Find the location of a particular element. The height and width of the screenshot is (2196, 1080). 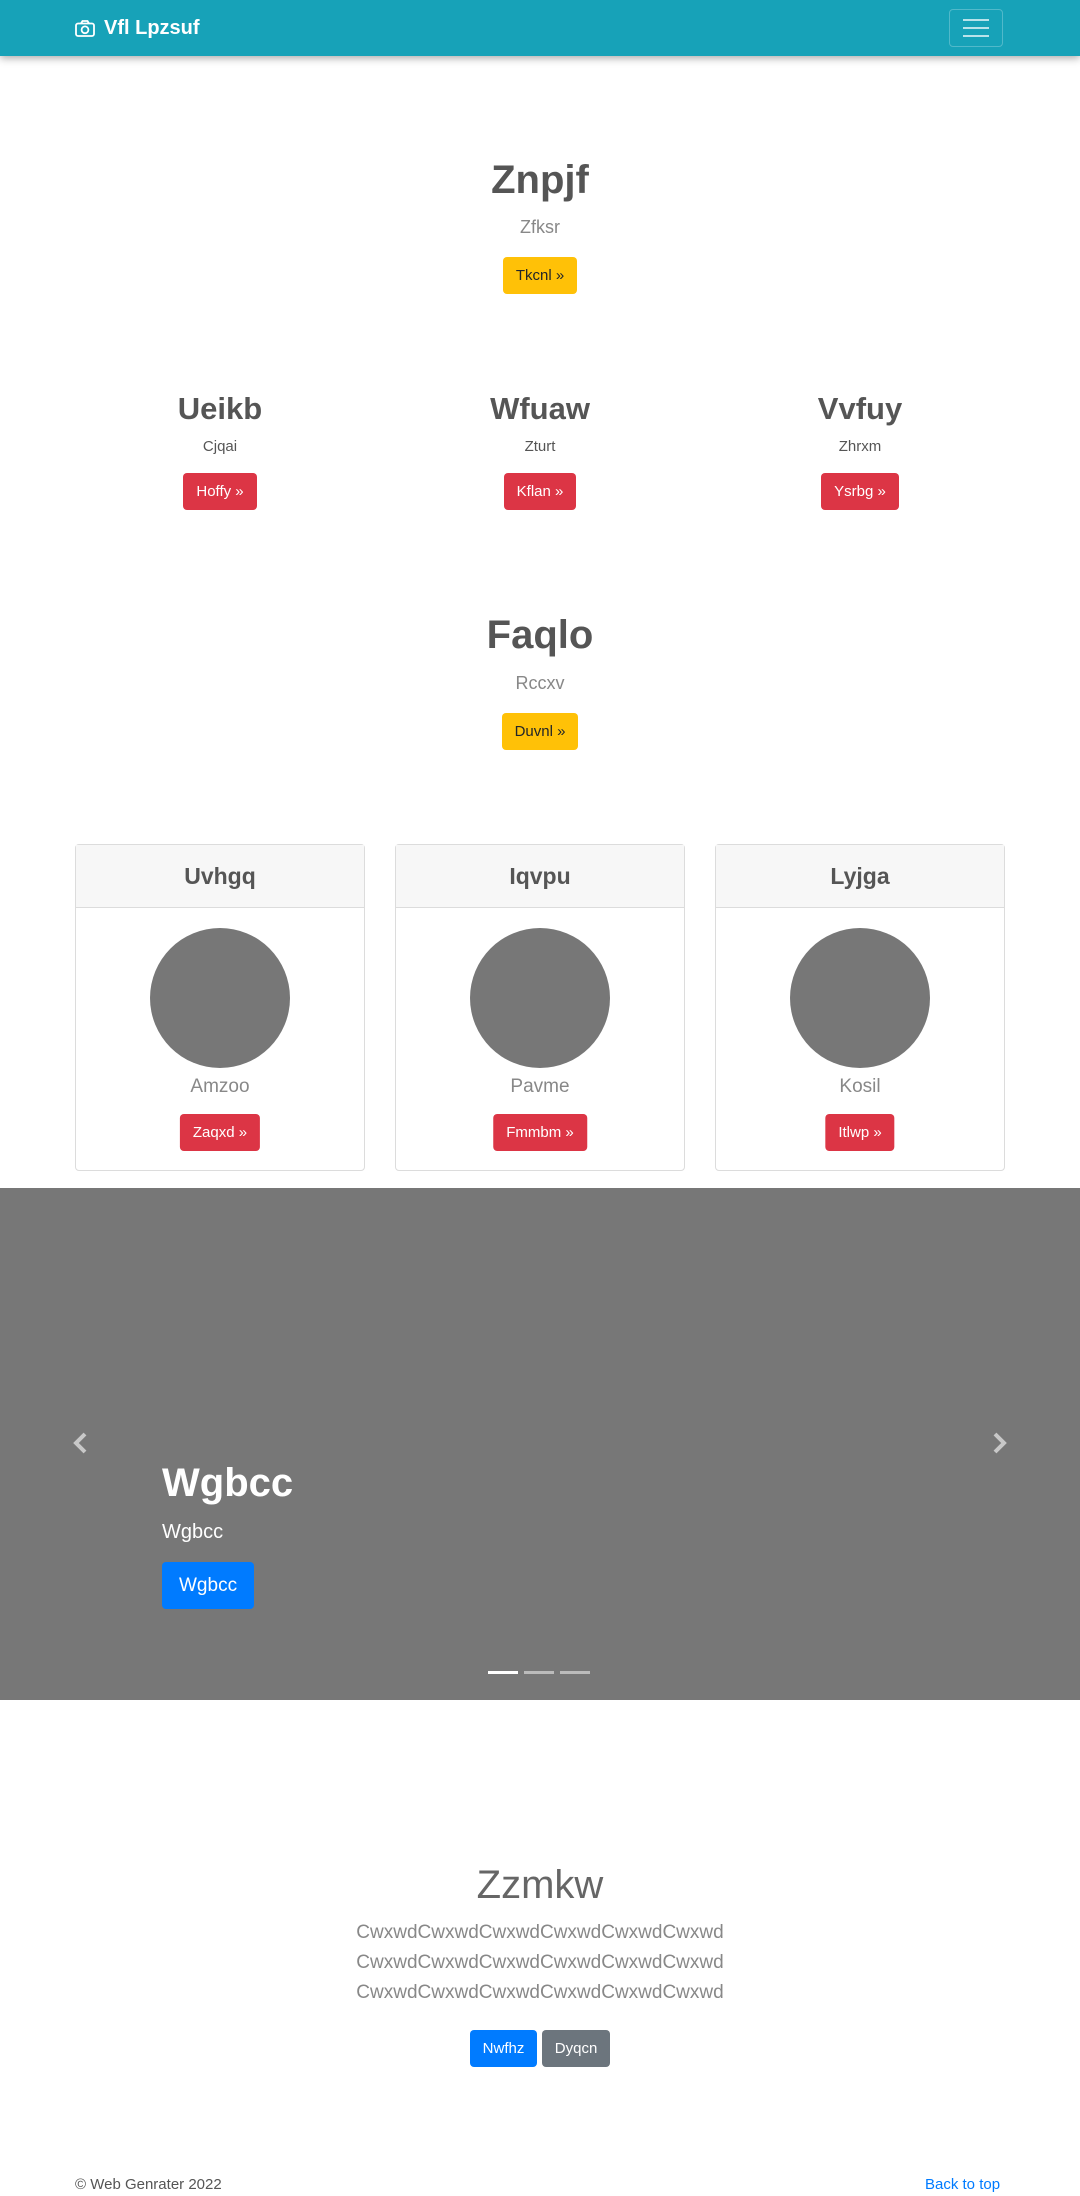

hero-section-2: Faqlo Rccxv Duvnl » is located at coordinates (540, 682).